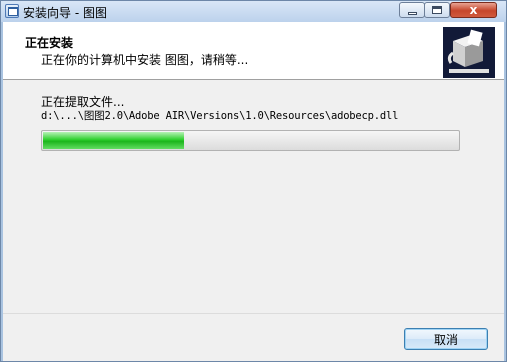  What do you see at coordinates (446, 339) in the screenshot?
I see `cancel-button: 取消` at bounding box center [446, 339].